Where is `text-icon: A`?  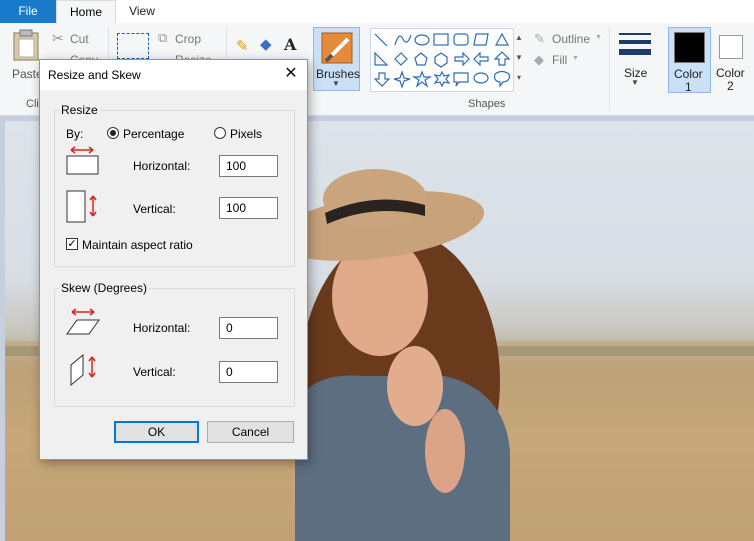 text-icon: A is located at coordinates (290, 44).